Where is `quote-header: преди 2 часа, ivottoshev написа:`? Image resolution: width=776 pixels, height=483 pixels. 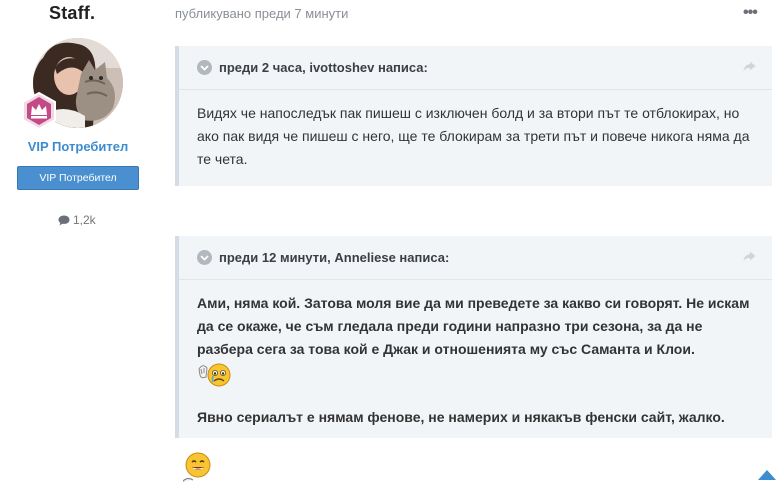 quote-header: преди 2 часа, ivottoshev написа: is located at coordinates (475, 68).